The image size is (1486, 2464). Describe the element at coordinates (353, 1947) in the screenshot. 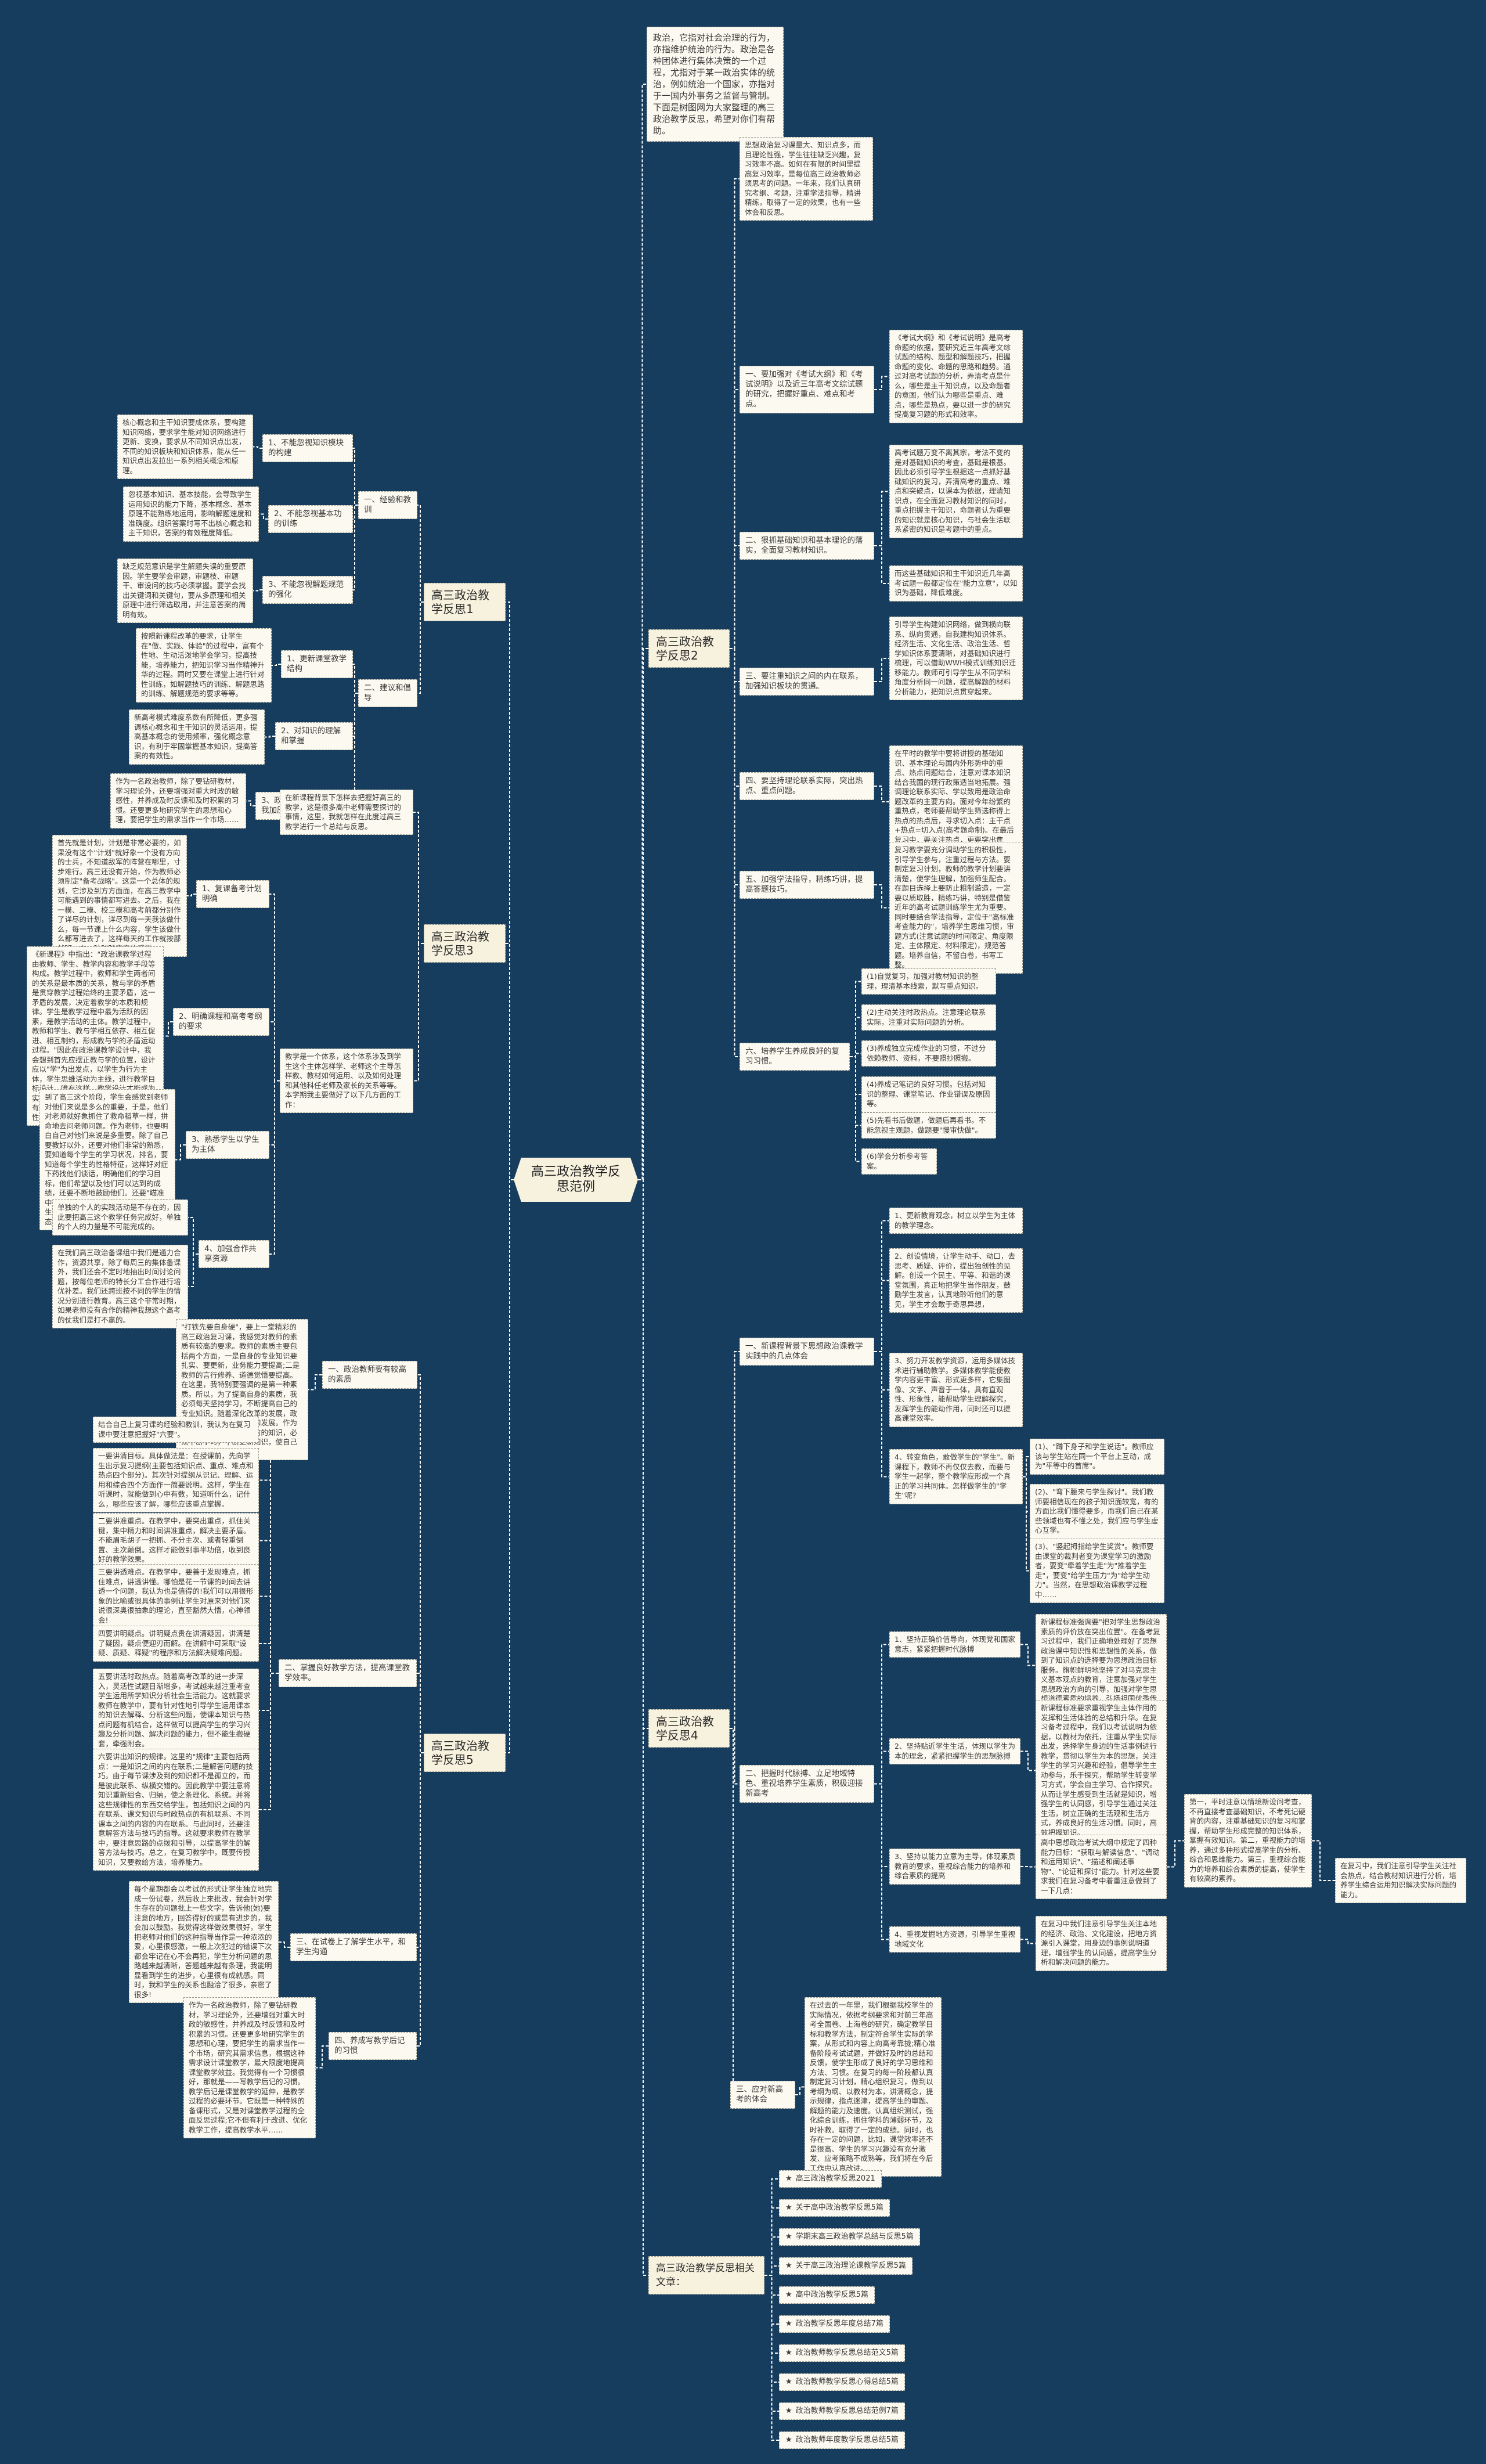

I see `reflection-5-section-3: 三、在试卷上了解学生水平，和学生沟通` at that location.